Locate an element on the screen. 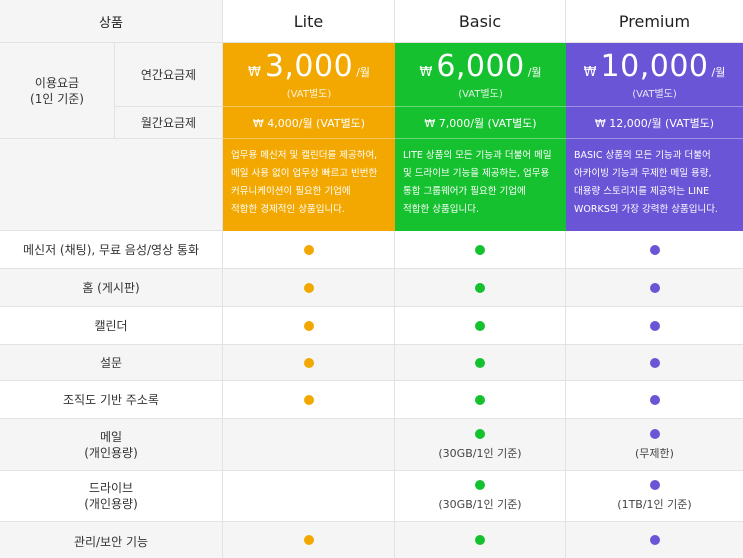 The height and width of the screenshot is (558, 743). feature-label-text: 조직도 기반 주소록 is located at coordinates (111, 399).